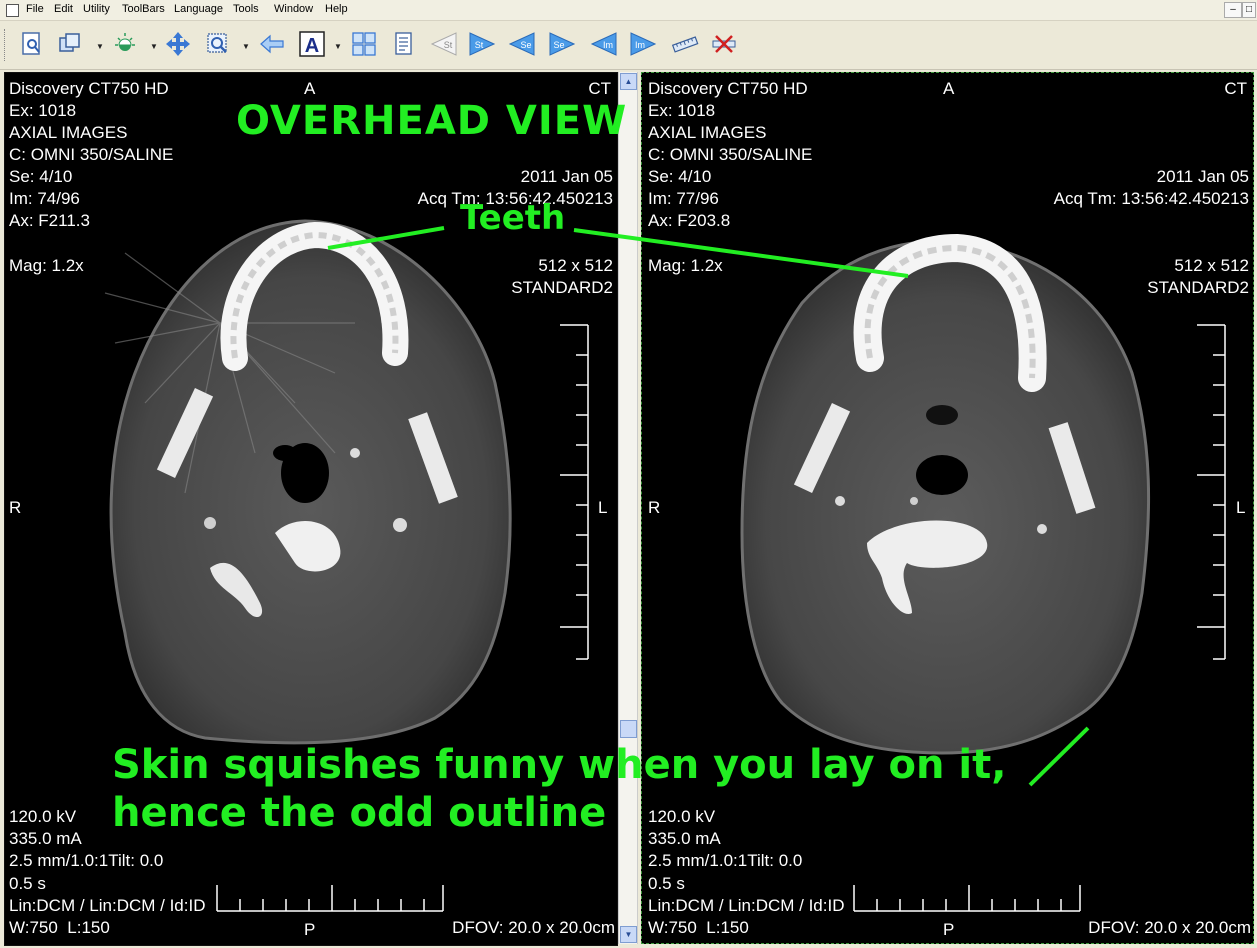 The height and width of the screenshot is (948, 1257). I want to click on prev-series-icon: Se, so click(522, 44).